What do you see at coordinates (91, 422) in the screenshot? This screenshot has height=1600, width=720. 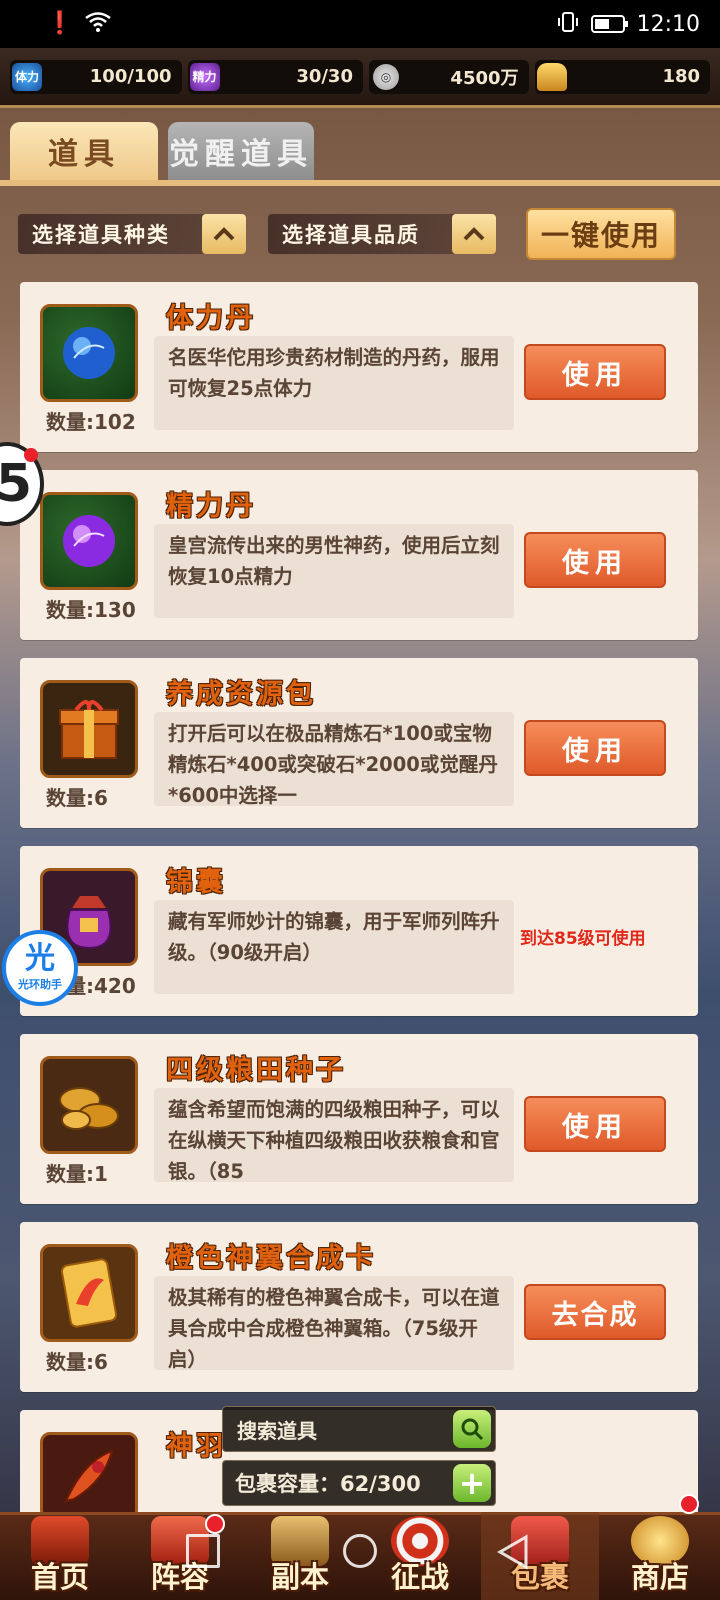 I see `item-quantity: 数量:102` at bounding box center [91, 422].